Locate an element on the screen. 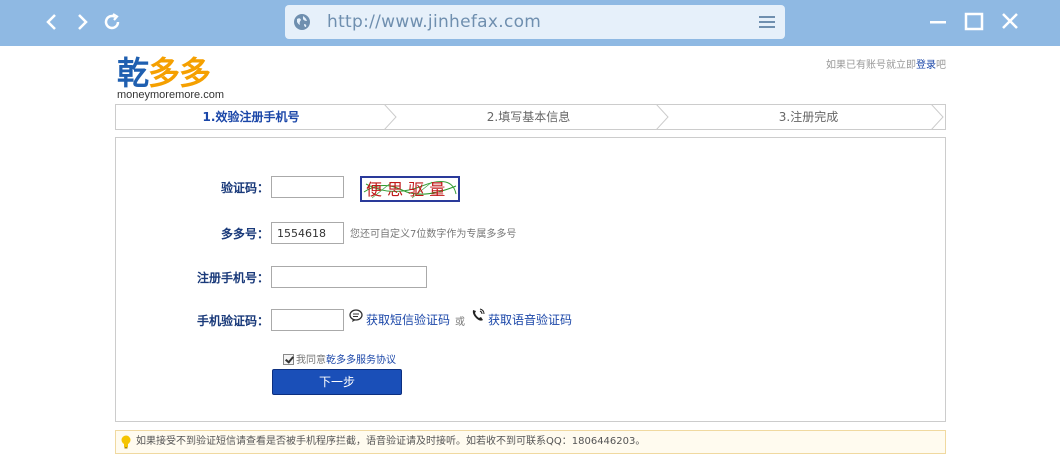 The width and height of the screenshot is (1060, 468). sms-code-label: 手机验证码： is located at coordinates (232, 321).